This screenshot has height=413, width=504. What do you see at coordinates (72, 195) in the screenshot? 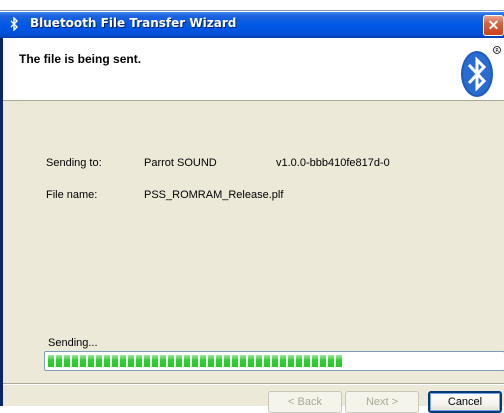
I see `file-name-label: File name:` at bounding box center [72, 195].